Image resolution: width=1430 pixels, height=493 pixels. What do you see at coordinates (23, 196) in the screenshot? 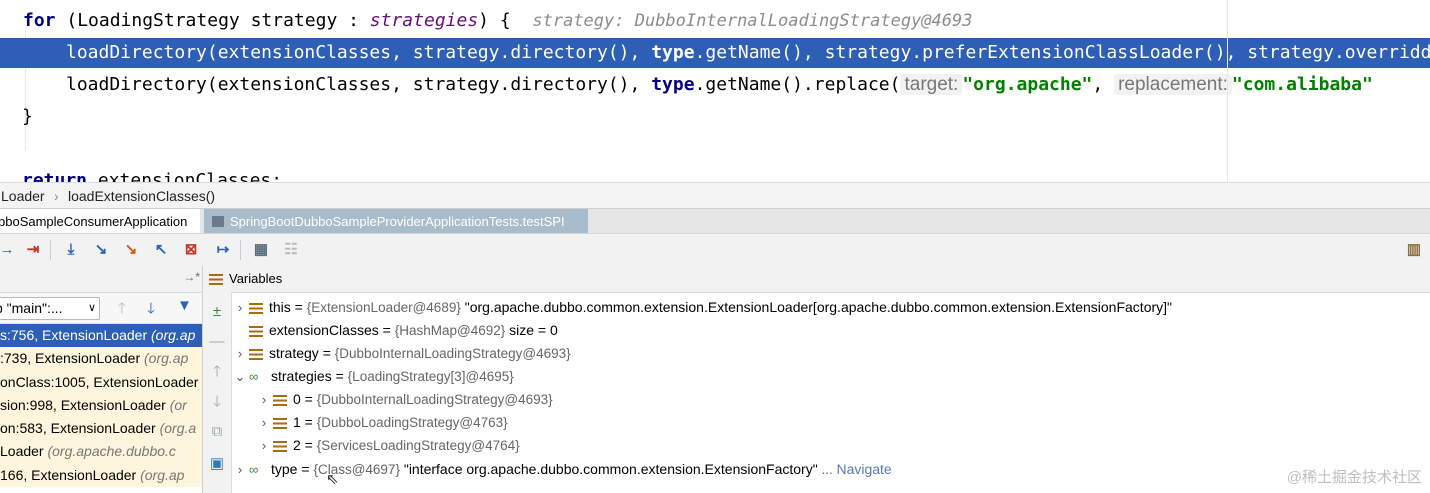
I see `breadcrumb-class: Loader` at bounding box center [23, 196].